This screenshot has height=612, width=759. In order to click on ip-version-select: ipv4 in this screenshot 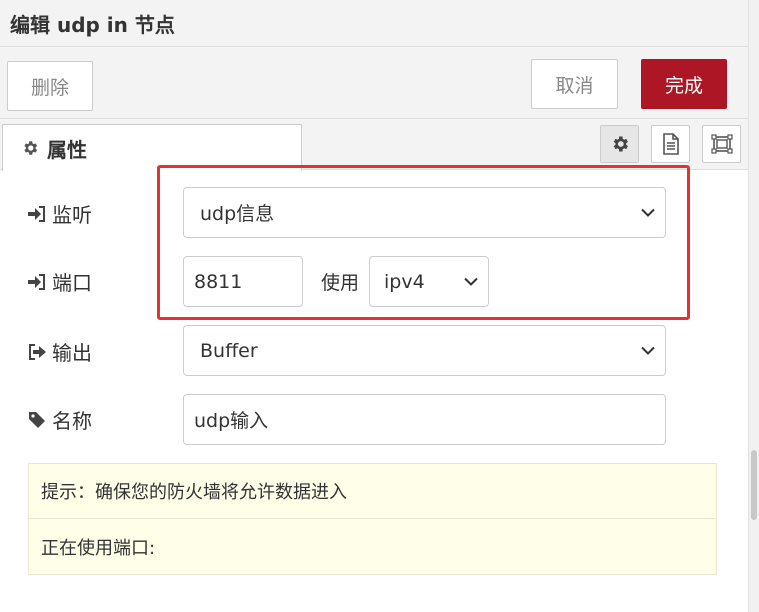, I will do `click(429, 281)`.